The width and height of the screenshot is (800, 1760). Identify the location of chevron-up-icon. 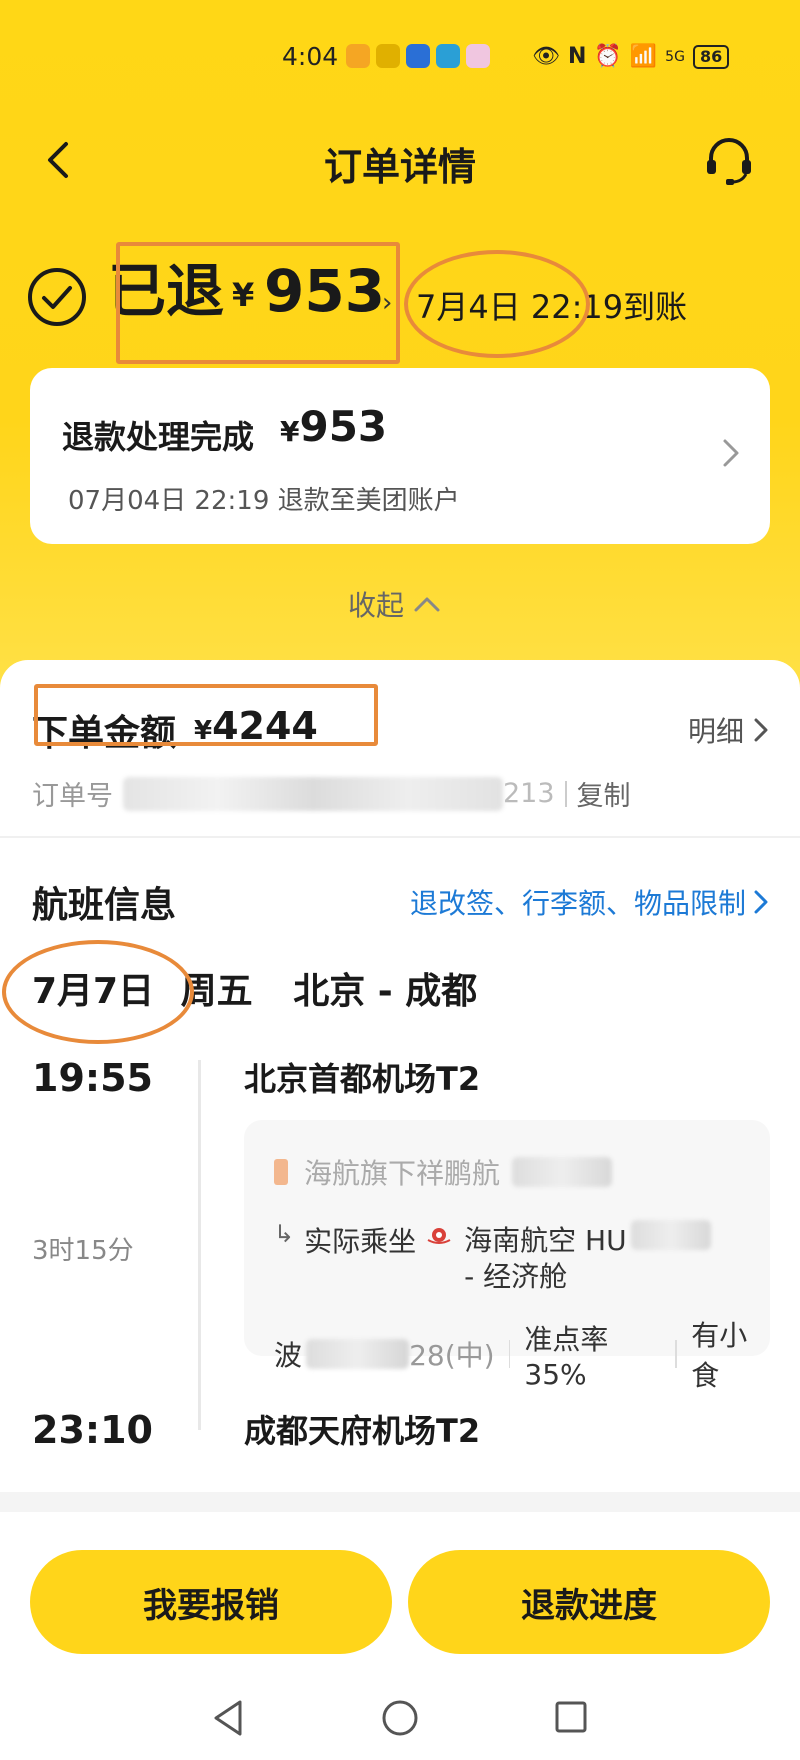
(427, 604).